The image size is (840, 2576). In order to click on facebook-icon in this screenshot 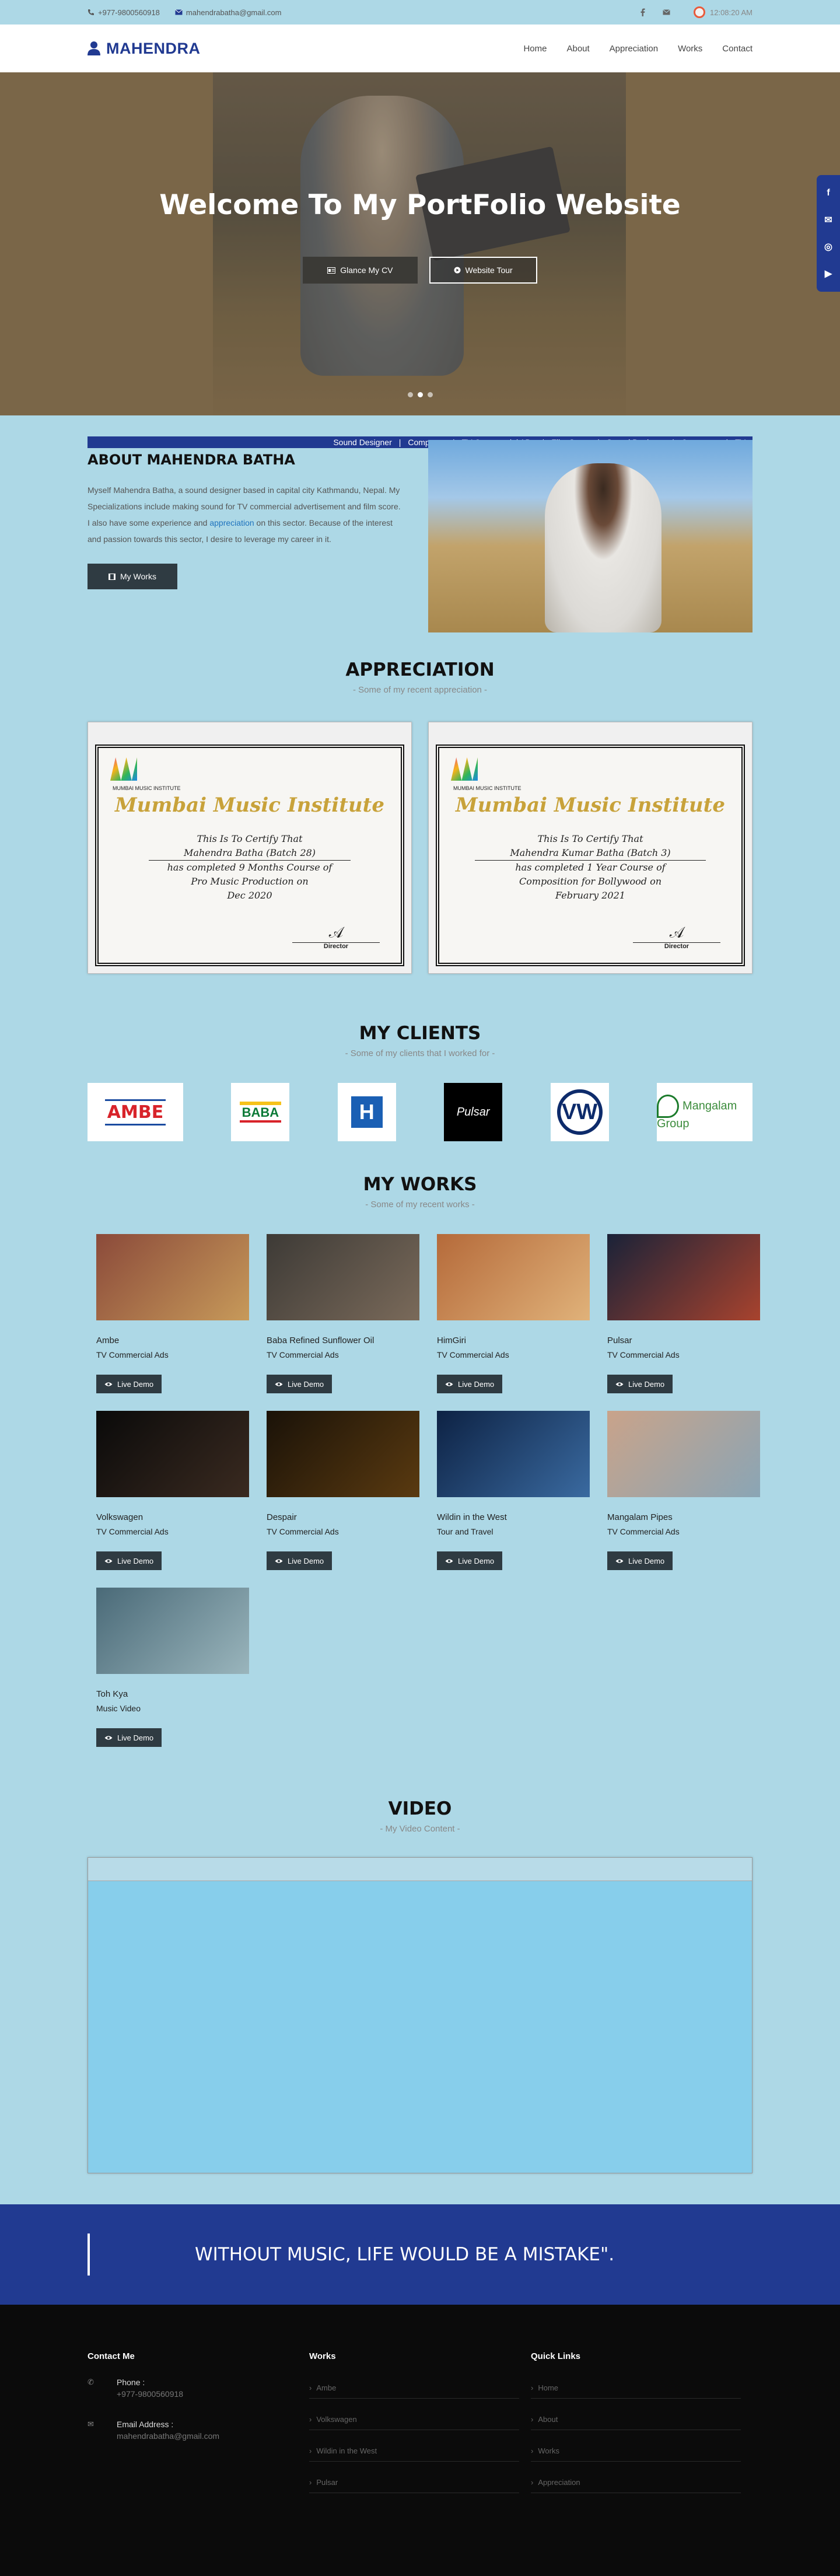, I will do `click(642, 12)`.